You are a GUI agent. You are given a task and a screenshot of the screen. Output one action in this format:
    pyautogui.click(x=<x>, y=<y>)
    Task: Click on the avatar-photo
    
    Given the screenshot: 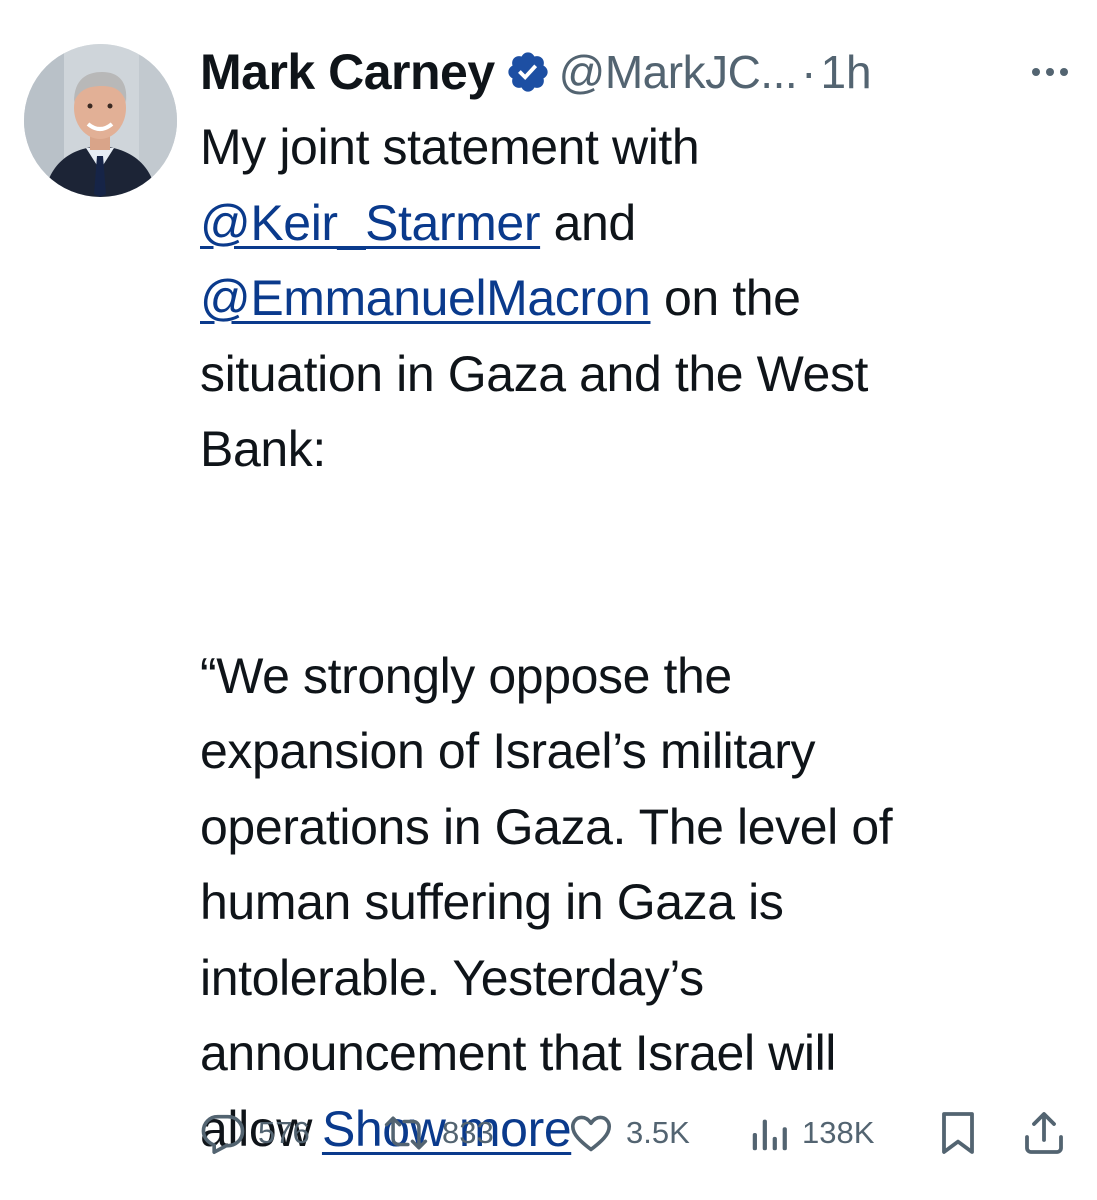 What is the action you would take?
    pyautogui.click(x=100, y=120)
    